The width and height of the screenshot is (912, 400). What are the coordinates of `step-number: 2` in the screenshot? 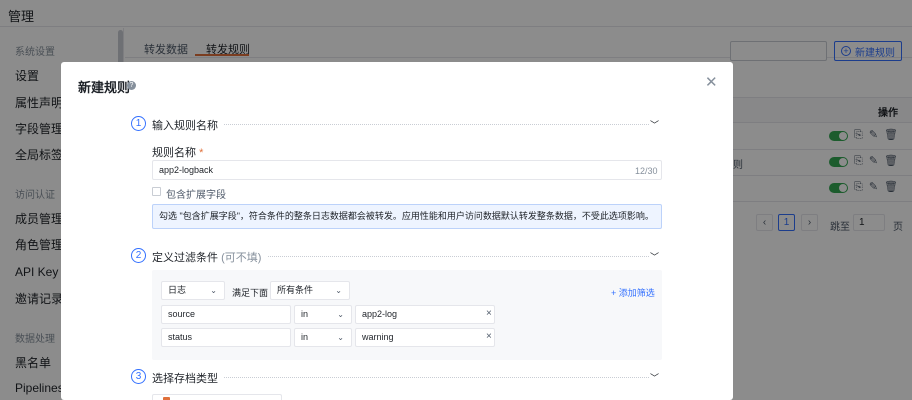 It's located at (138, 255).